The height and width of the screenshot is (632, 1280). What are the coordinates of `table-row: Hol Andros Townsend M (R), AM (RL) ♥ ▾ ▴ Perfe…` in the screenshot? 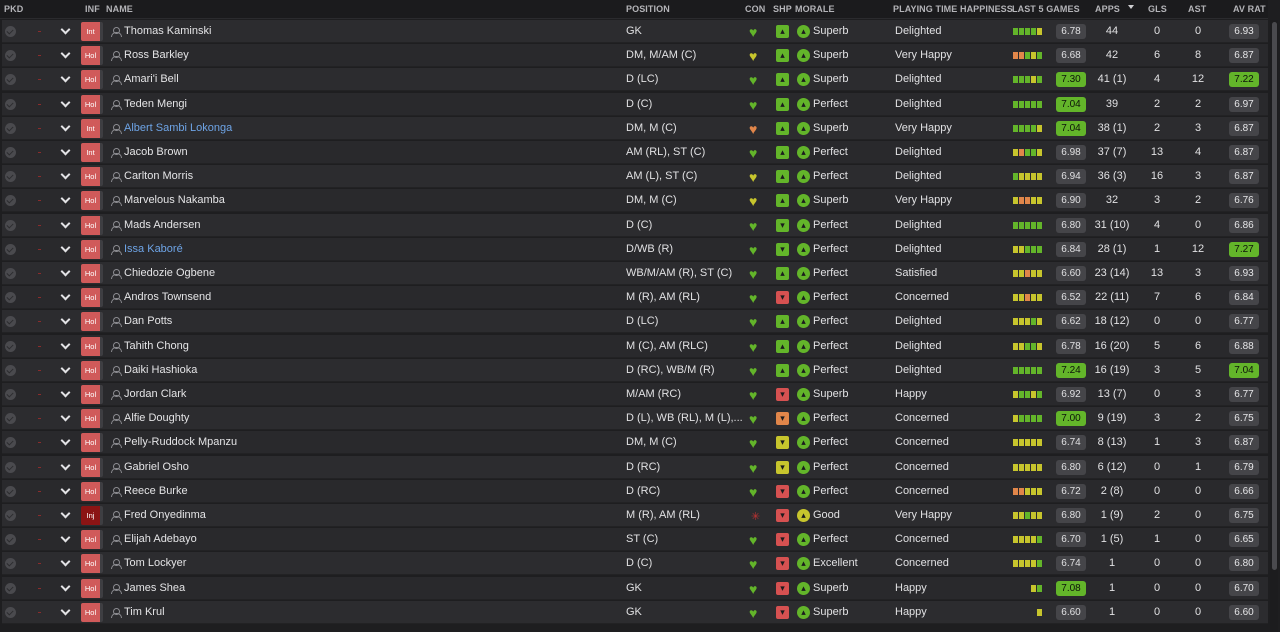 It's located at (635, 298).